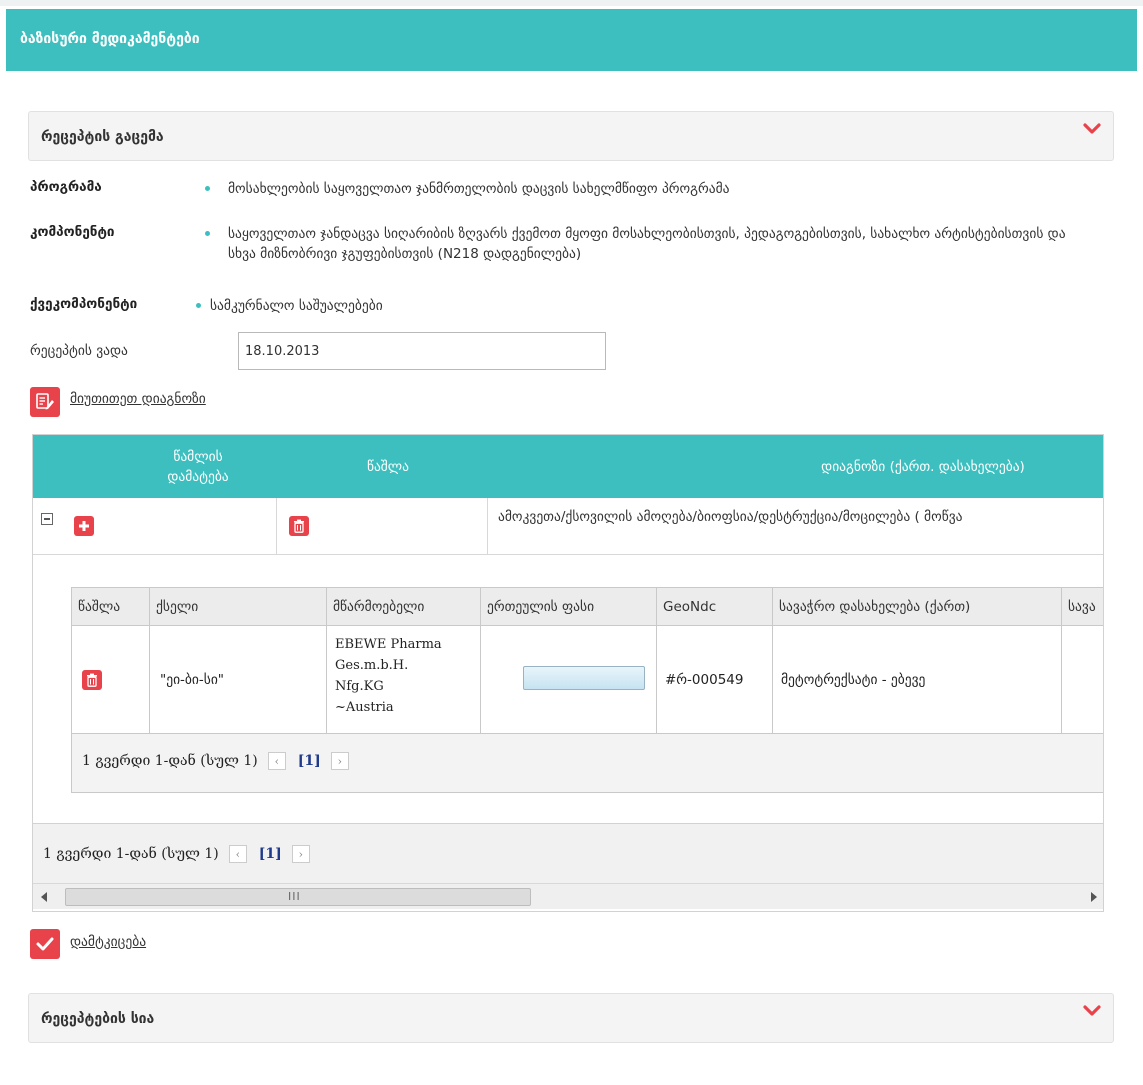 This screenshot has height=1085, width=1143. What do you see at coordinates (568, 896) in the screenshot?
I see `horizontal-scrollbar: III` at bounding box center [568, 896].